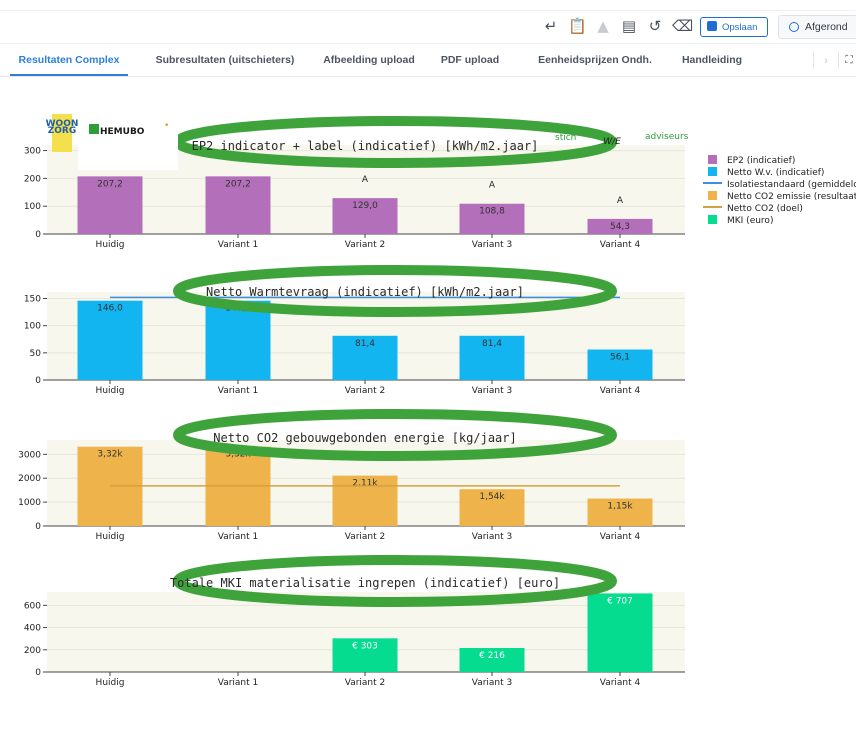 The image size is (856, 733). I want to click on legend-label: Netto CO2 (doel), so click(765, 209).